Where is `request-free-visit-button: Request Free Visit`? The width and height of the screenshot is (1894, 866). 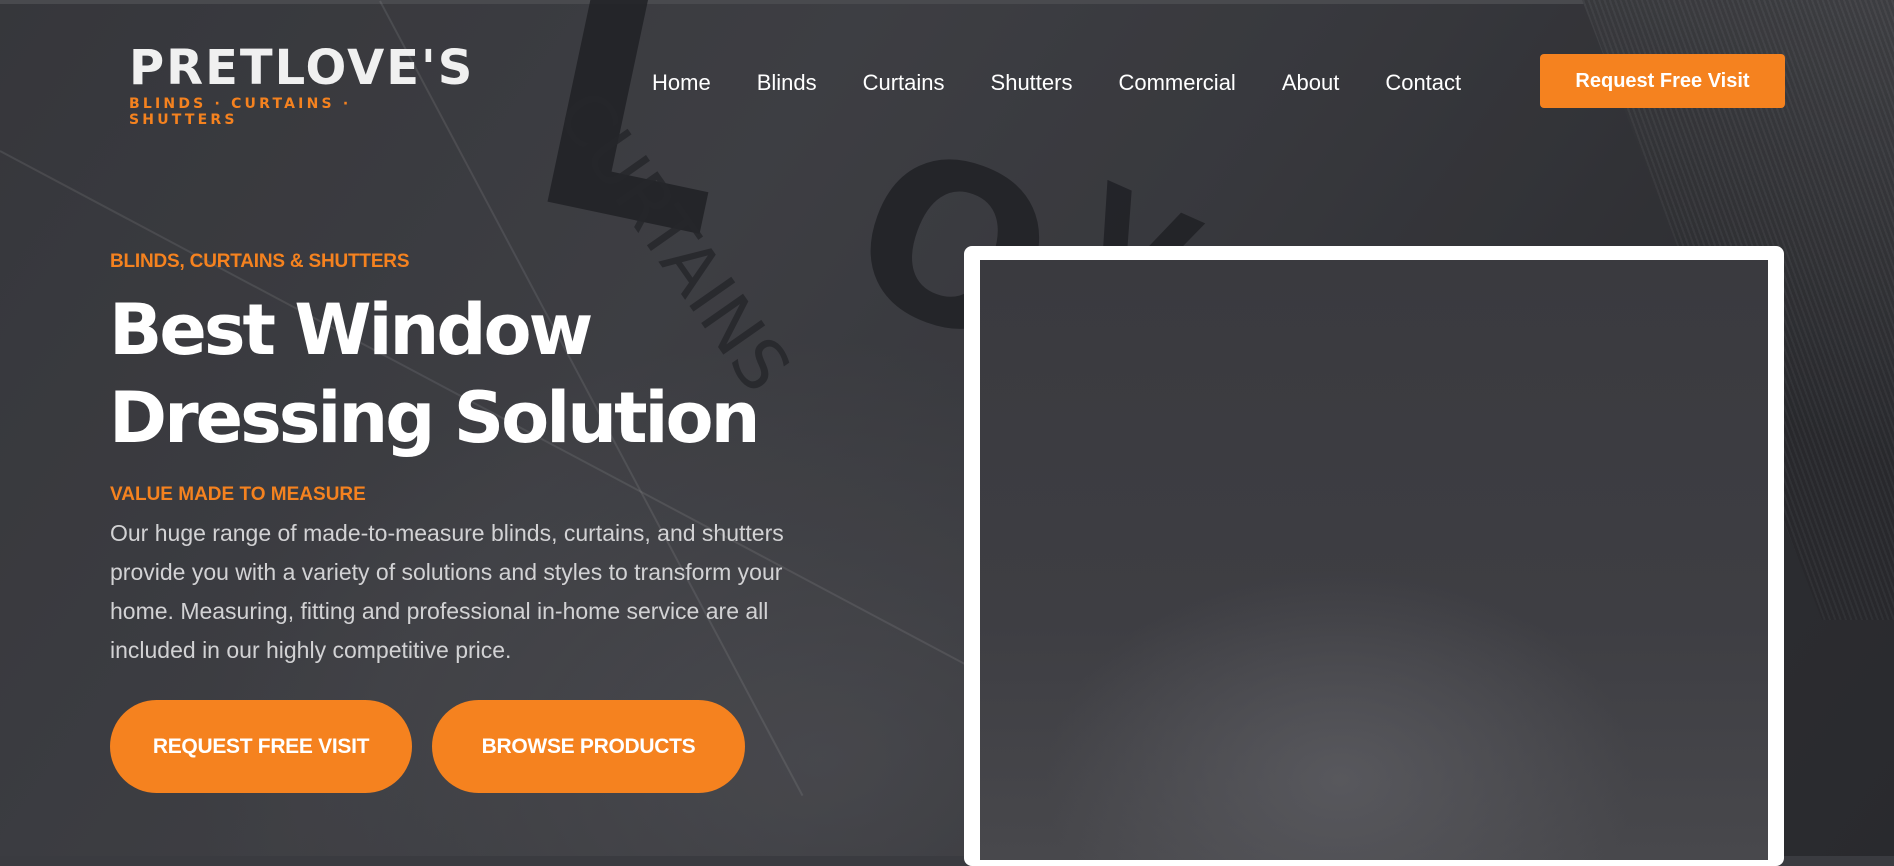
request-free-visit-button: Request Free Visit is located at coordinates (1662, 81).